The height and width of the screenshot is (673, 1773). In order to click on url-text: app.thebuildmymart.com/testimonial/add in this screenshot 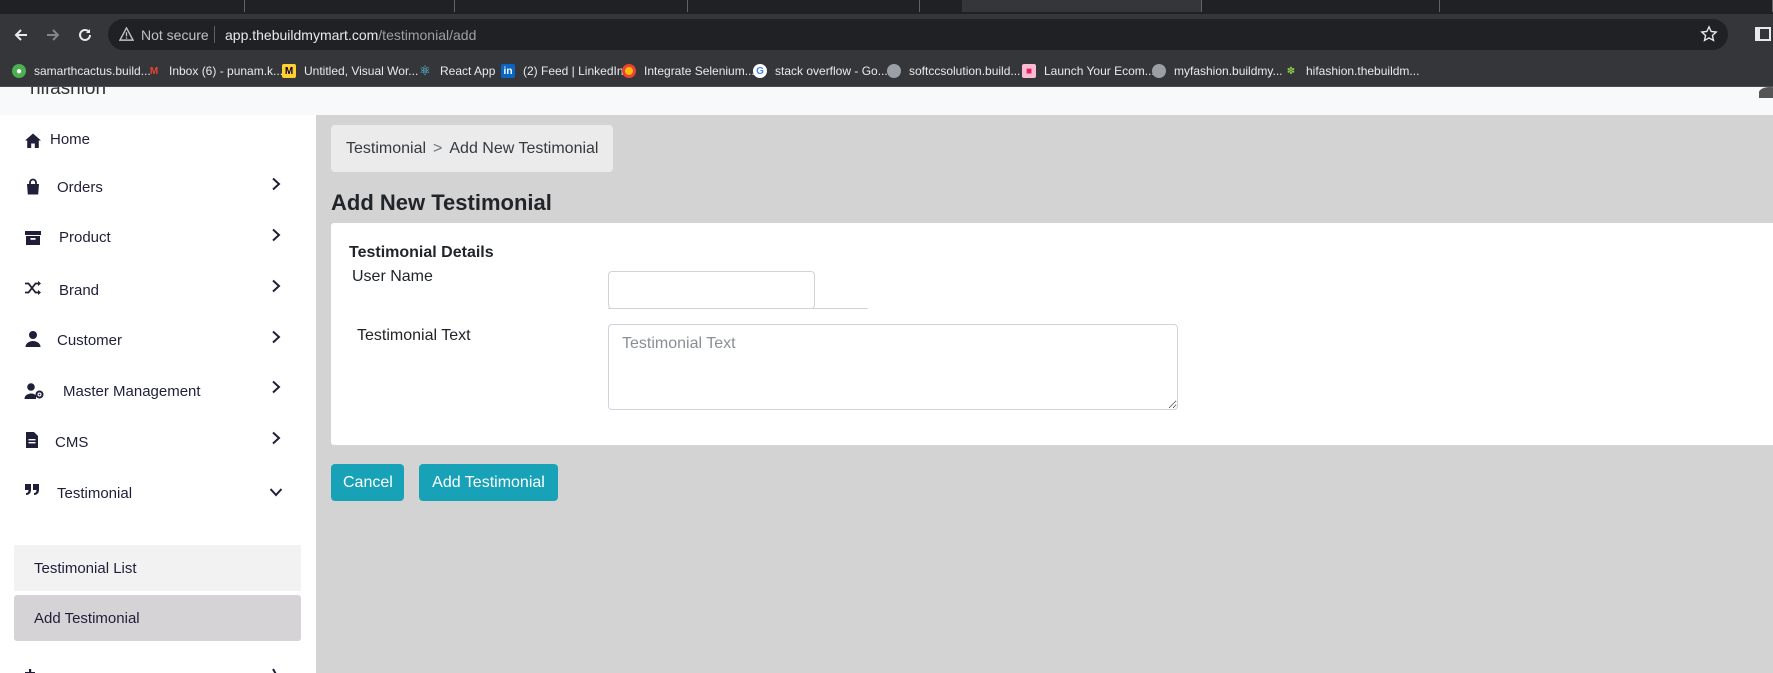, I will do `click(350, 35)`.